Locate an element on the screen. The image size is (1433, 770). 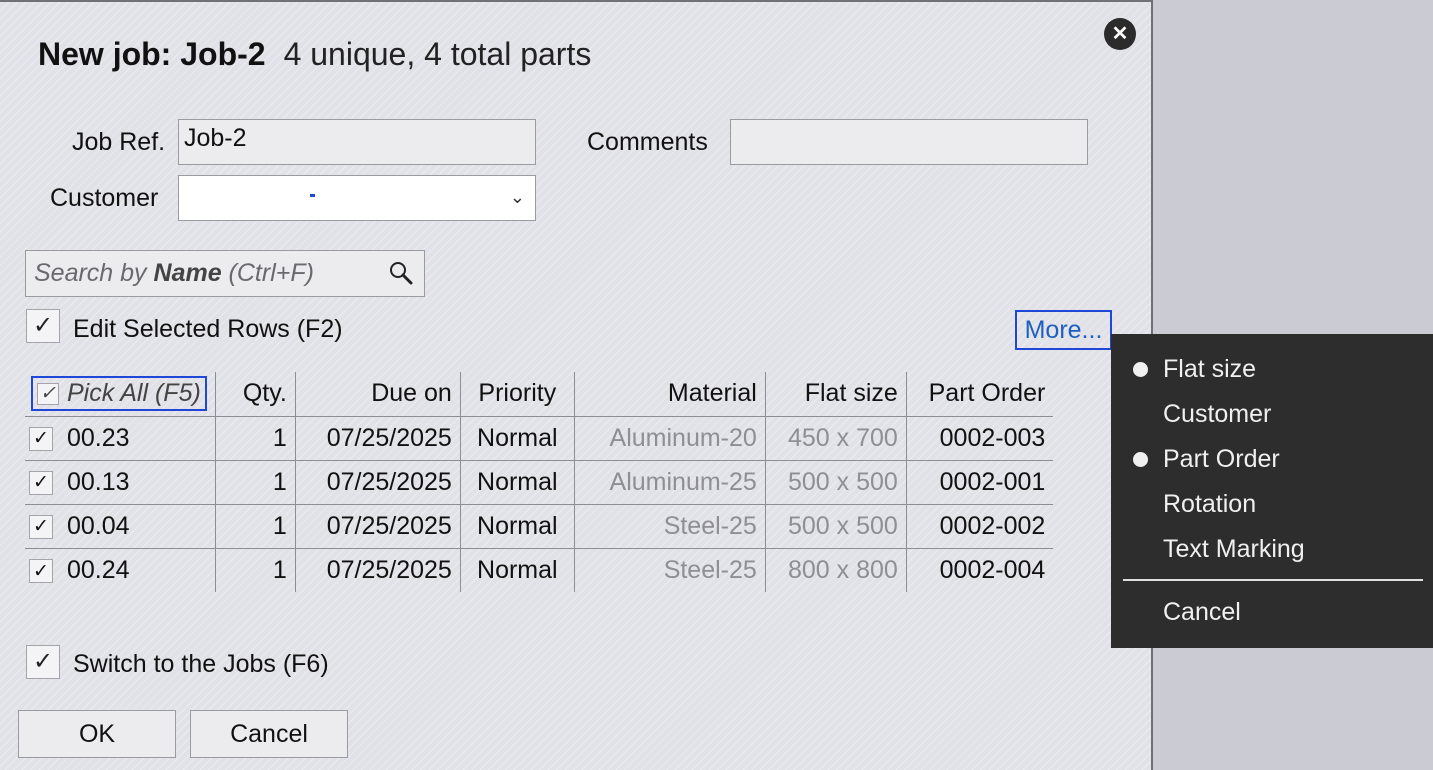
row-name: 00.24 is located at coordinates (98, 569).